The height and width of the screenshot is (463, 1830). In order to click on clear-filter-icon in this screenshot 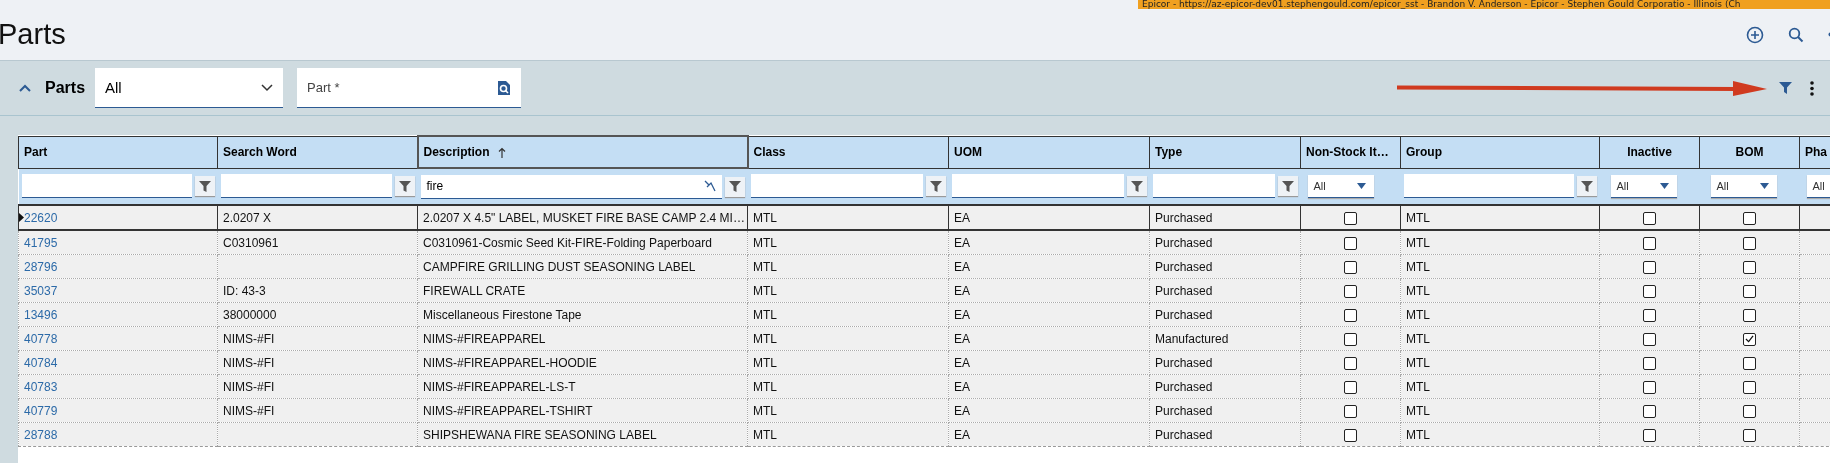, I will do `click(709, 186)`.